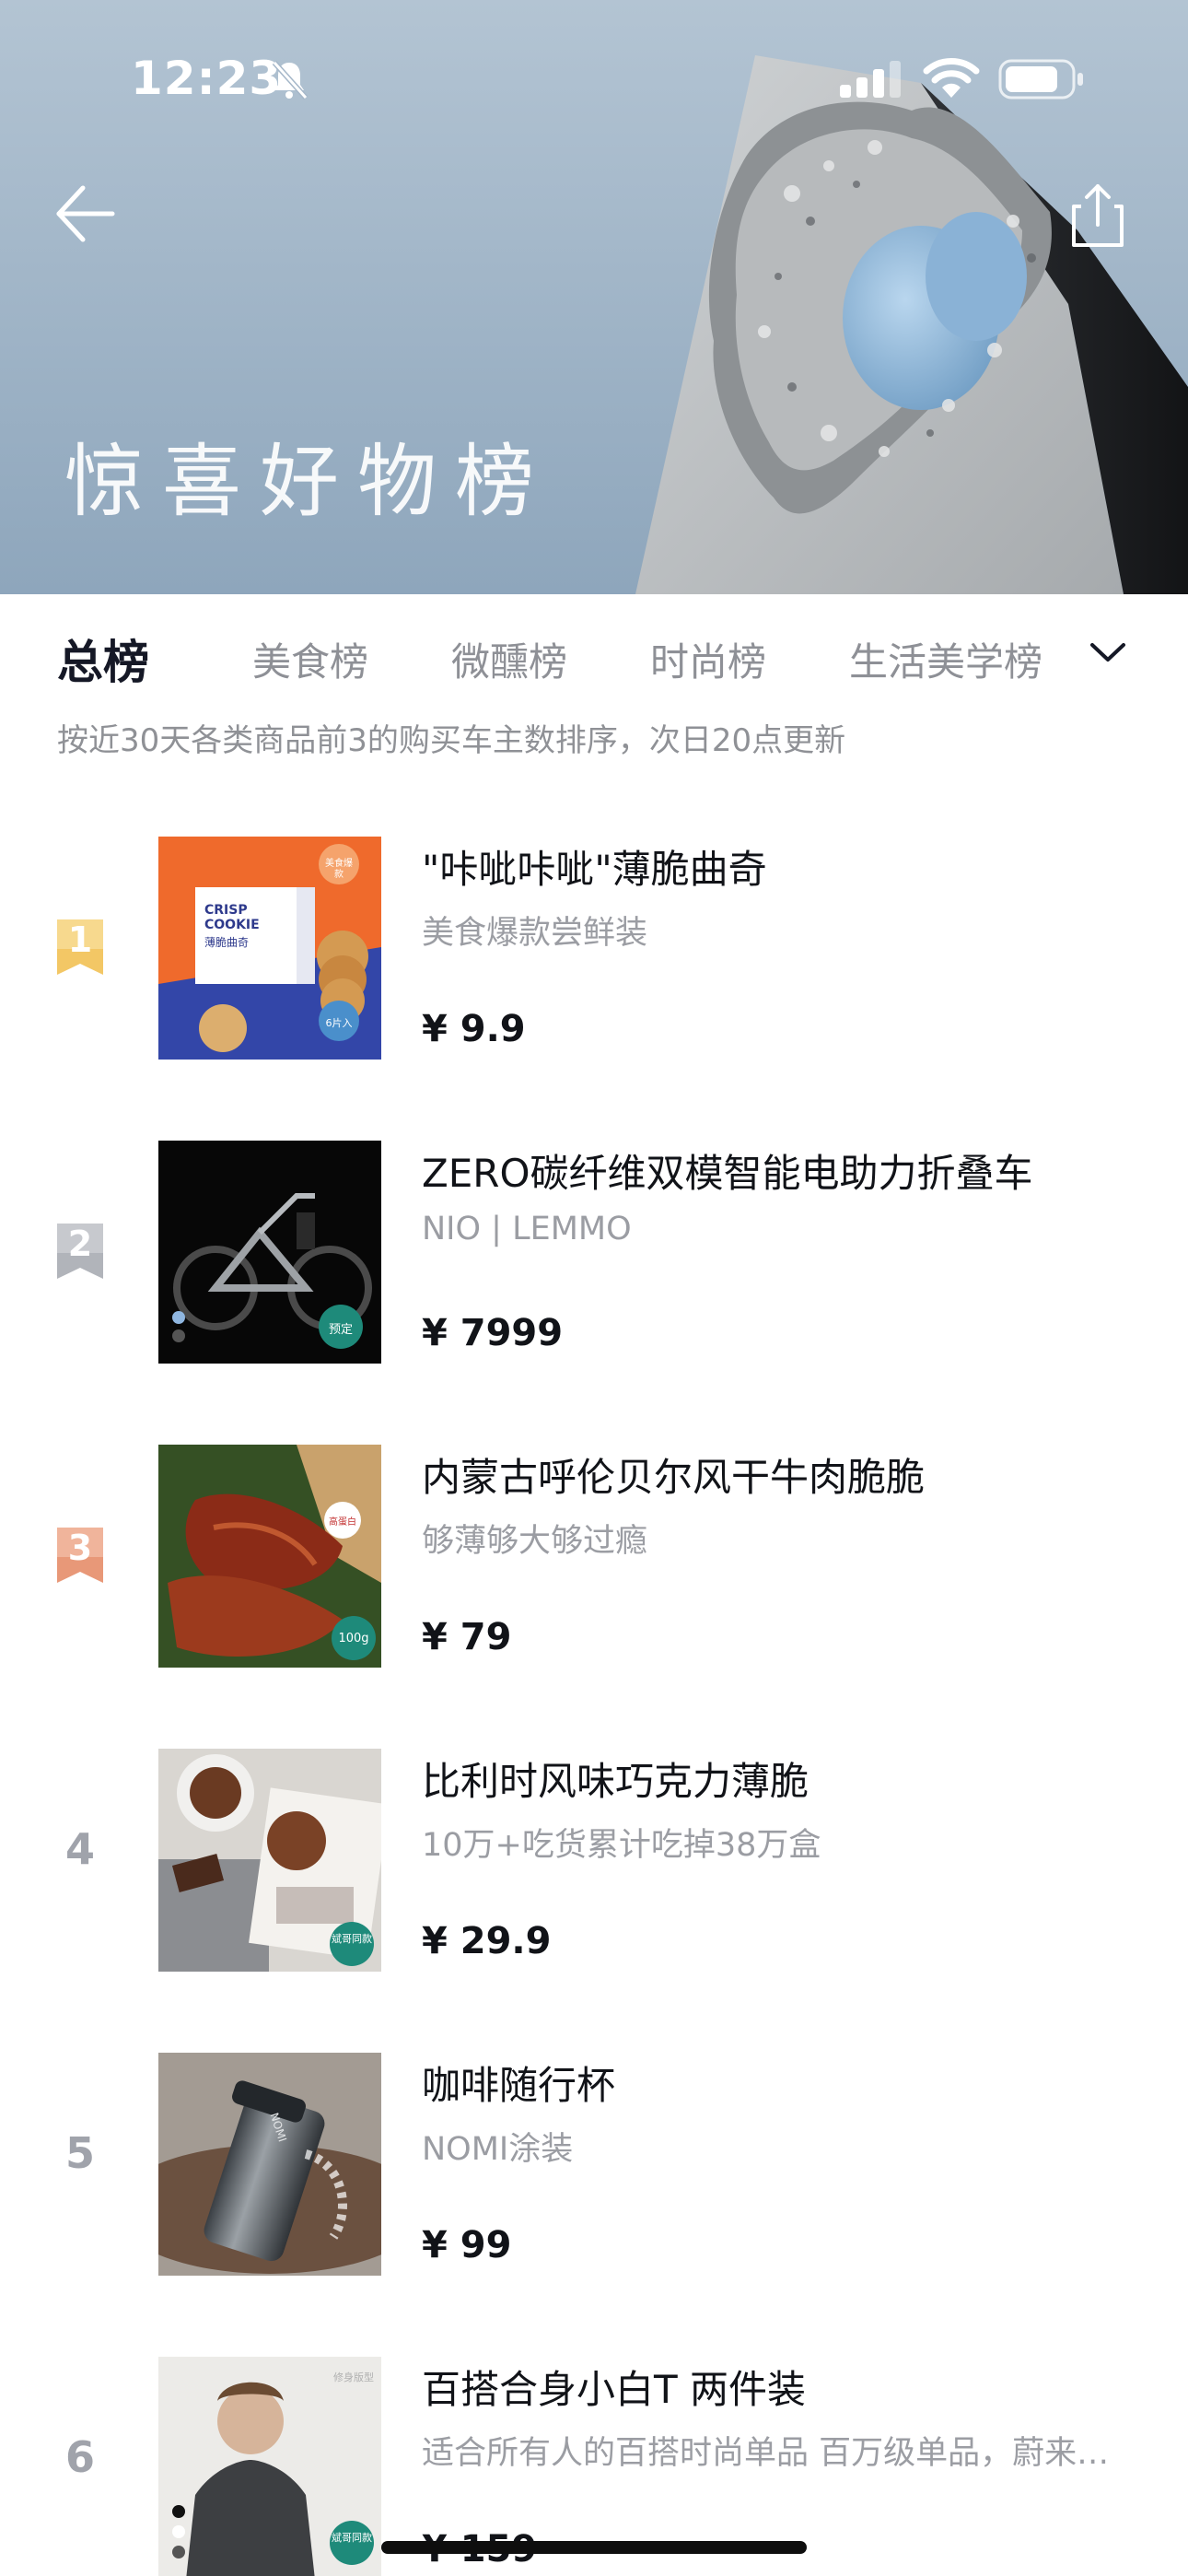 The width and height of the screenshot is (1188, 2576). I want to click on product-description: 美食爆款尝鲜装, so click(535, 933).